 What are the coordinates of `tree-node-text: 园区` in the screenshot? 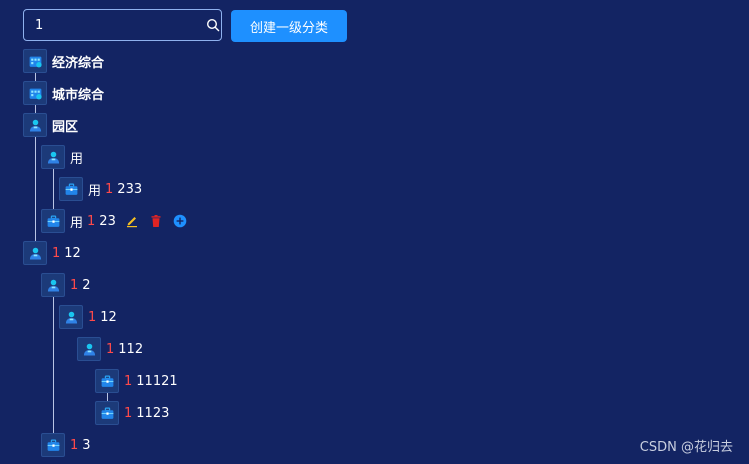 It's located at (65, 127).